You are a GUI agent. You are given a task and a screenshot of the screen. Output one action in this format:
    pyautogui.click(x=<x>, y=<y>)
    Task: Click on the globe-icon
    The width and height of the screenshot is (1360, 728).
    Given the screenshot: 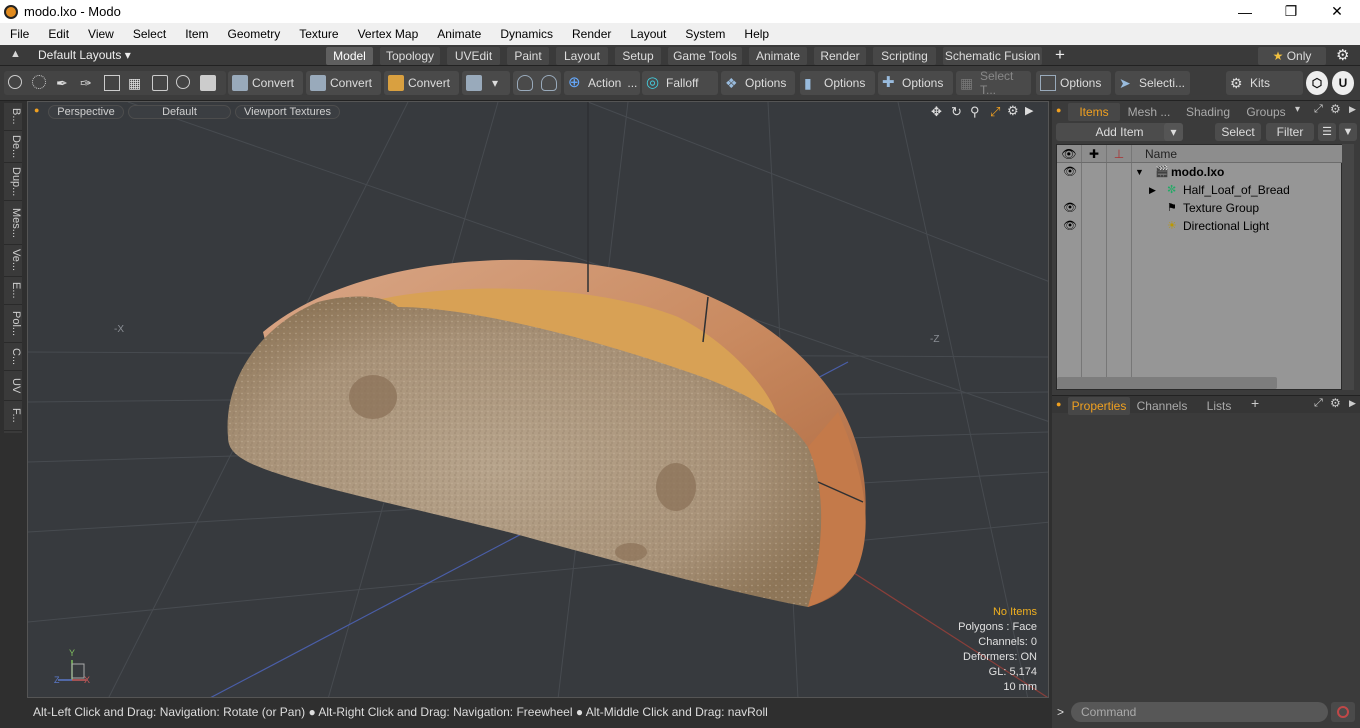 What is the action you would take?
    pyautogui.click(x=40, y=83)
    